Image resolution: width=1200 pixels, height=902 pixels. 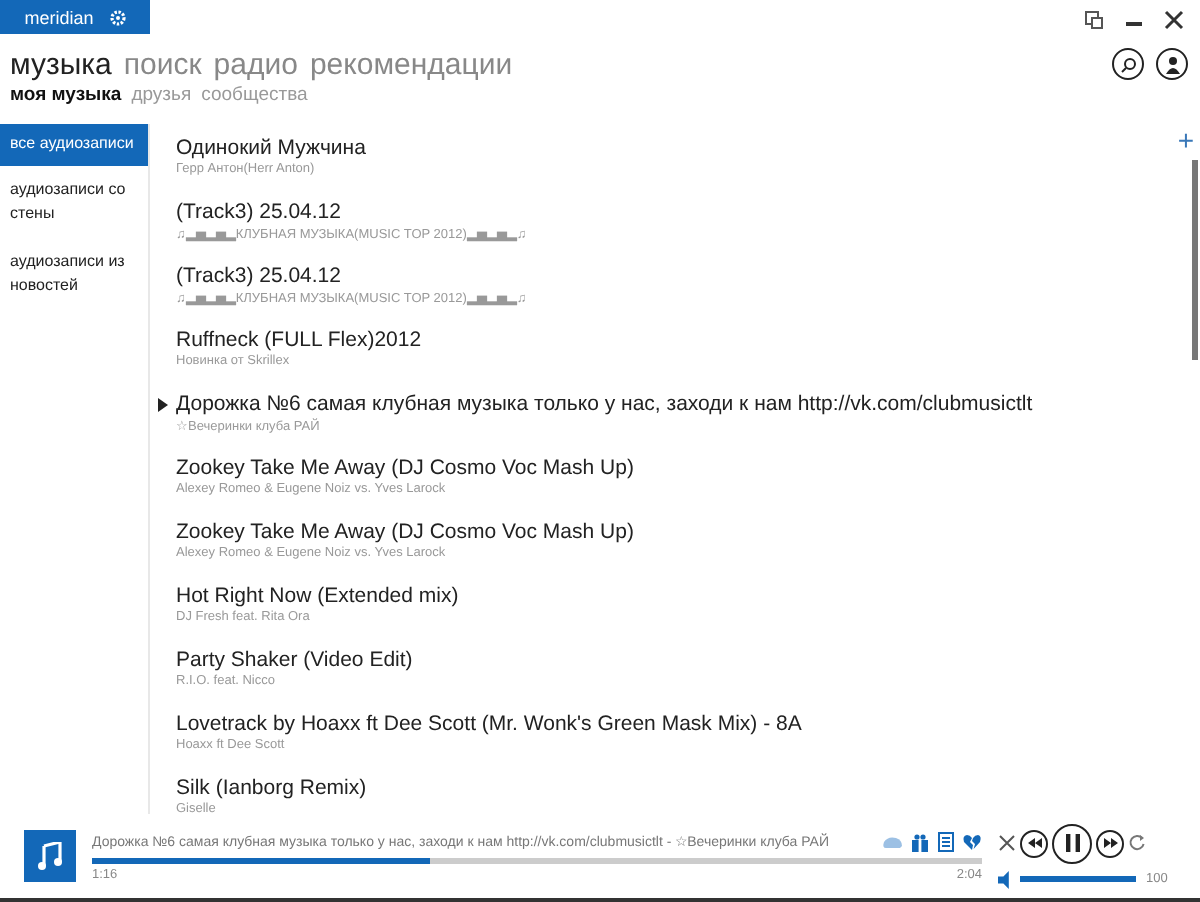 I want to click on snap-icon, so click(x=1094, y=20).